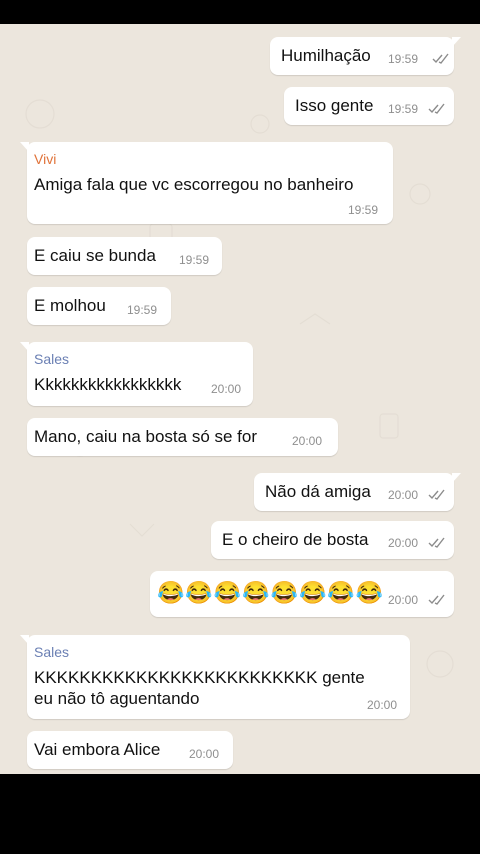 The height and width of the screenshot is (854, 480). What do you see at coordinates (45, 159) in the screenshot?
I see `sender-name: Vivi` at bounding box center [45, 159].